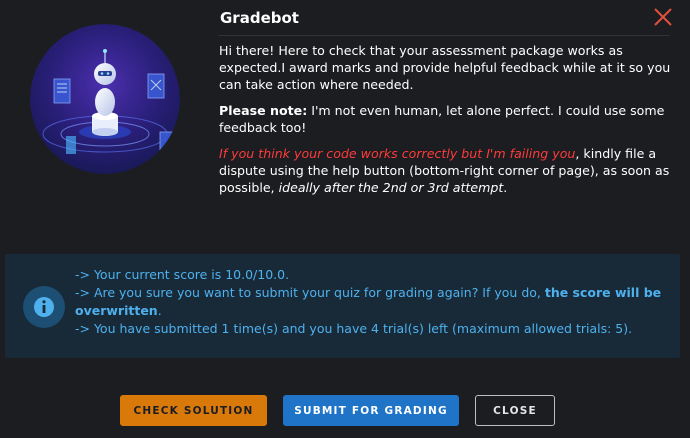  What do you see at coordinates (259, 18) in the screenshot?
I see `dialog-title: Gradebot` at bounding box center [259, 18].